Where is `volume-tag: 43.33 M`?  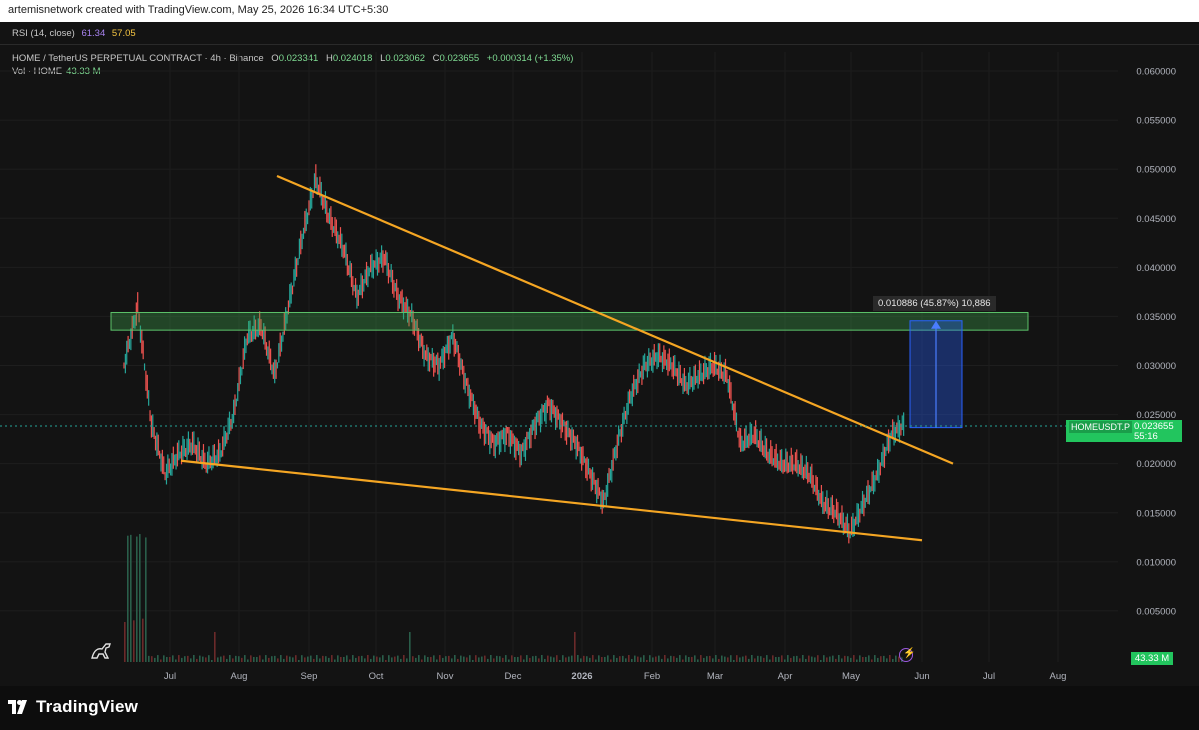 volume-tag: 43.33 M is located at coordinates (1152, 658).